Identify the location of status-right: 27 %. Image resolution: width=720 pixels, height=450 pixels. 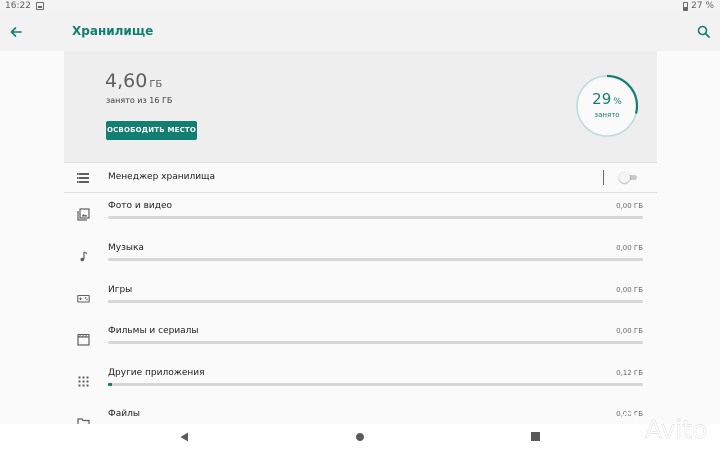
(698, 6).